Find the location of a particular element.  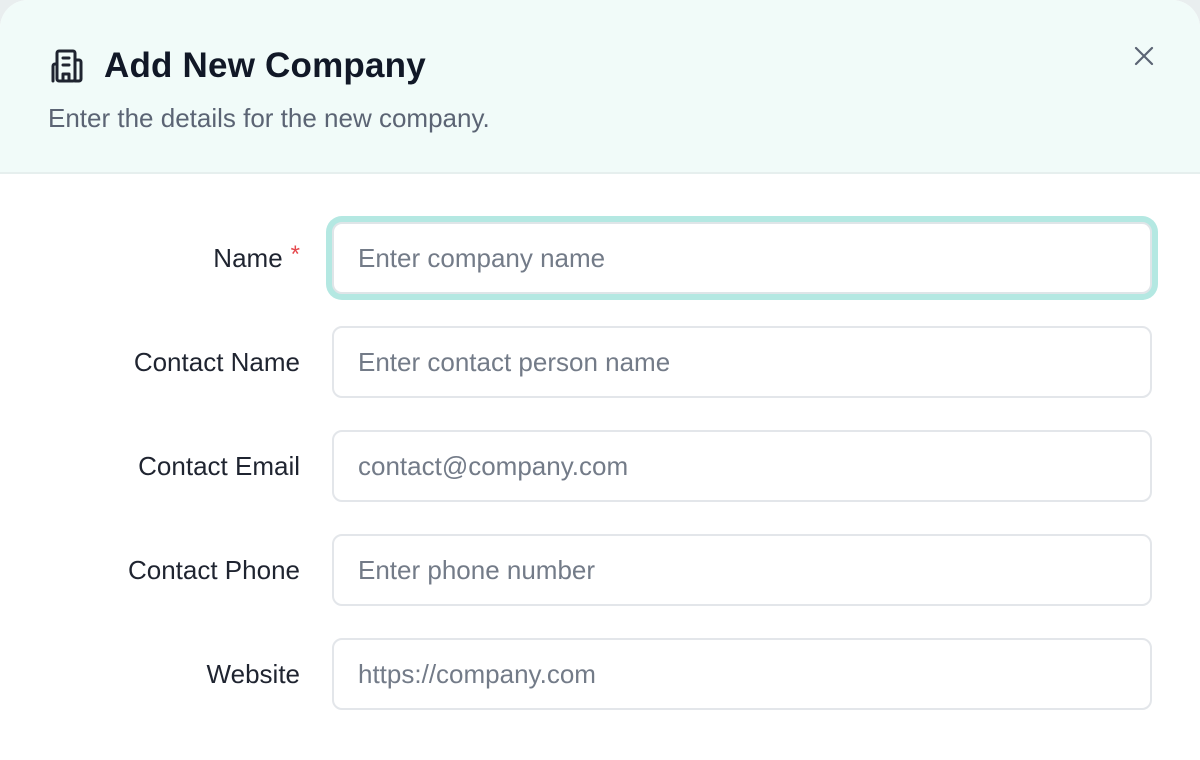

close-icon is located at coordinates (1144, 56).